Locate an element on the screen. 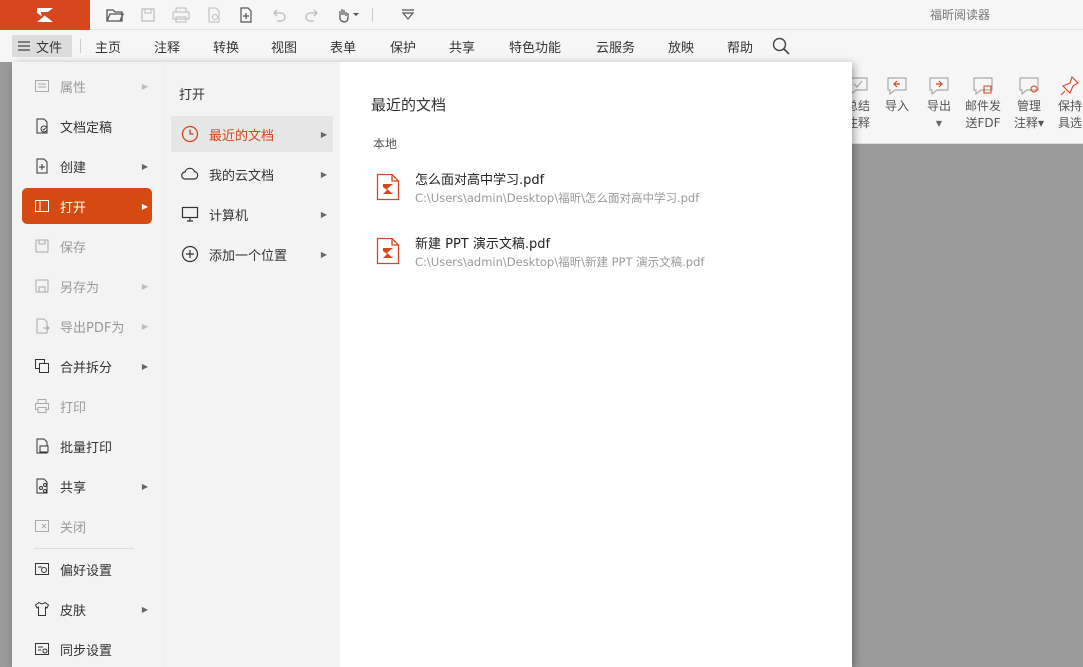 Image resolution: width=1083 pixels, height=667 pixels. open-item-recent: 最近的文档 ▶ is located at coordinates (252, 134).